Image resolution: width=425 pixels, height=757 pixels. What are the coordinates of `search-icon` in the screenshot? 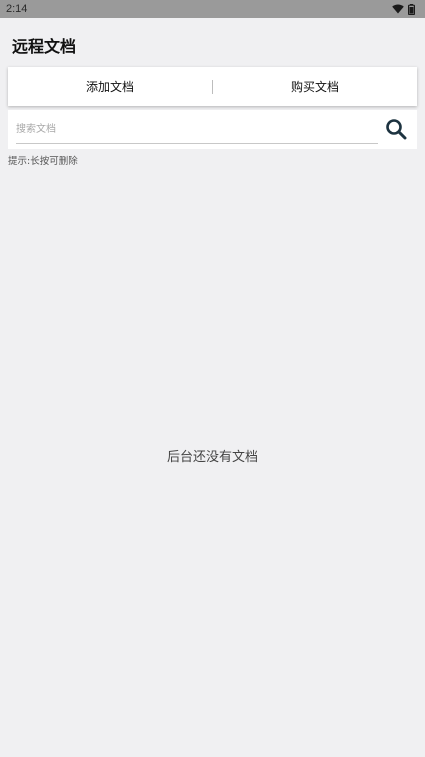 It's located at (396, 129).